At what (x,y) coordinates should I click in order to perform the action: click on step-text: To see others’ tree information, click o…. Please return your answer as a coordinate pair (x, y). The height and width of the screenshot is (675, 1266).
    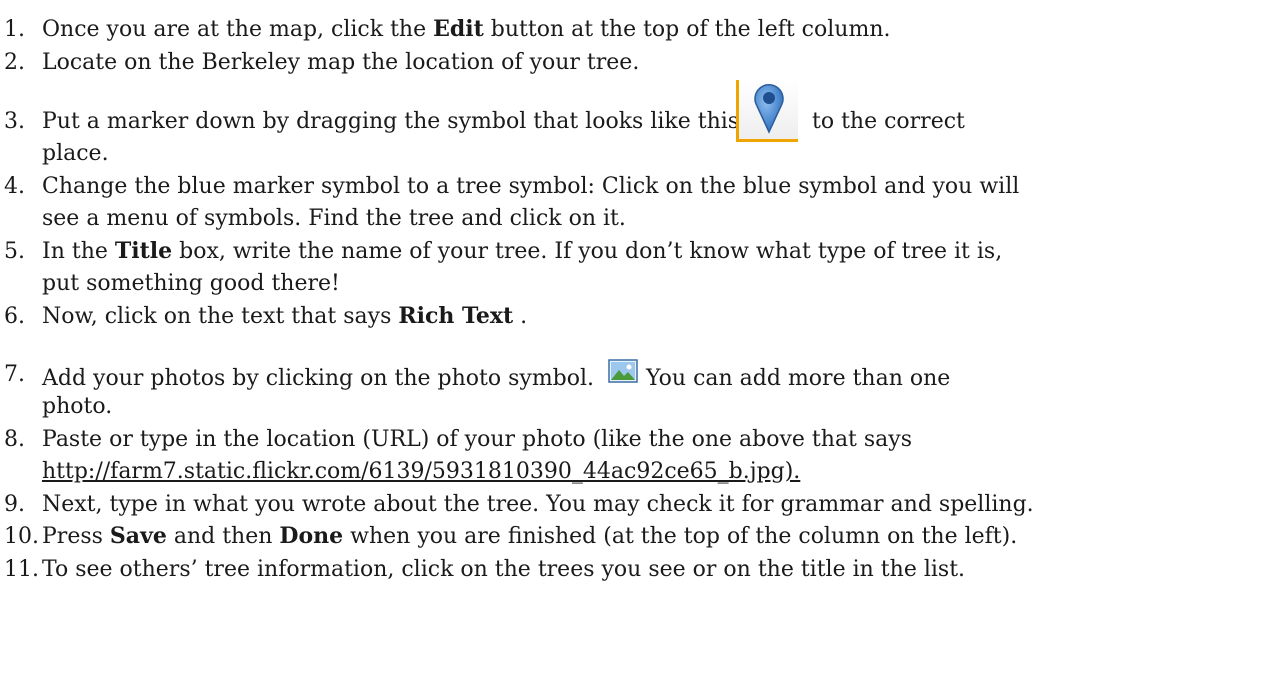
    Looking at the image, I should click on (504, 569).